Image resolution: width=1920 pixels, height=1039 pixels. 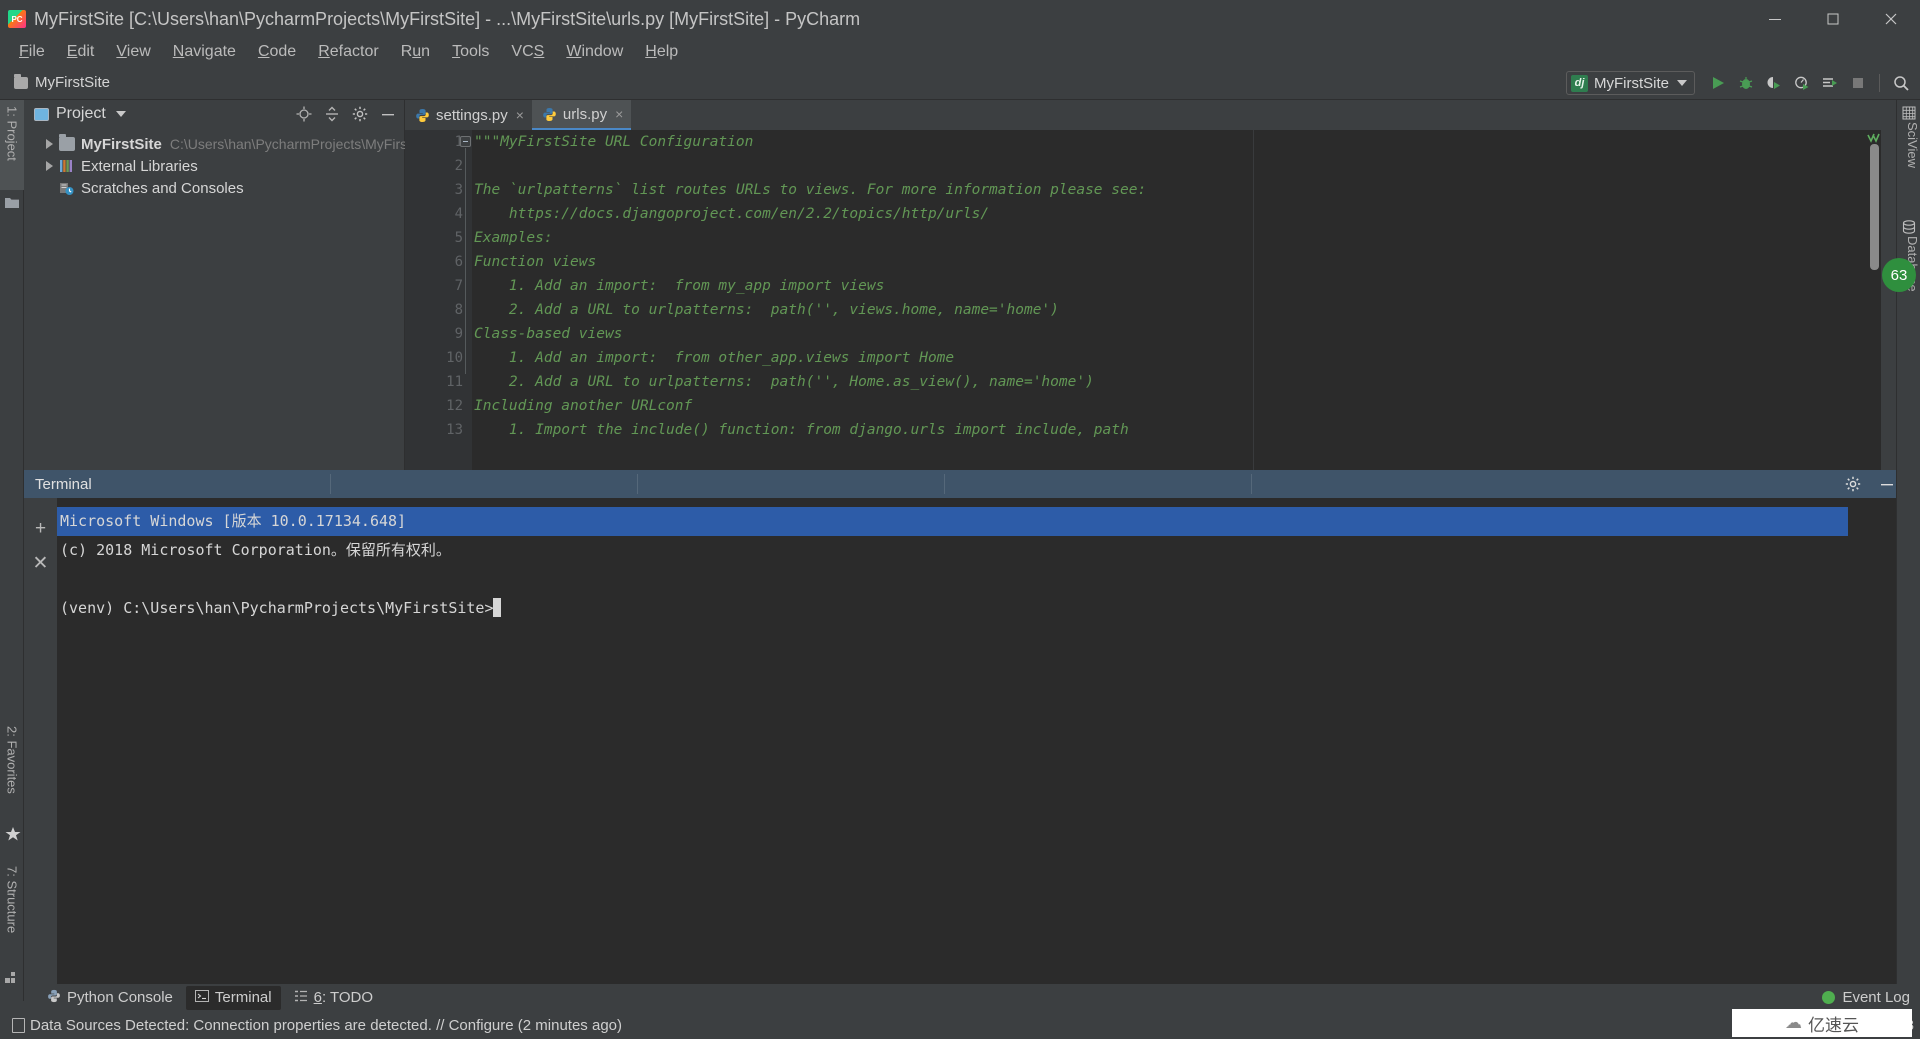 I want to click on status-badge: 63, so click(x=1899, y=275).